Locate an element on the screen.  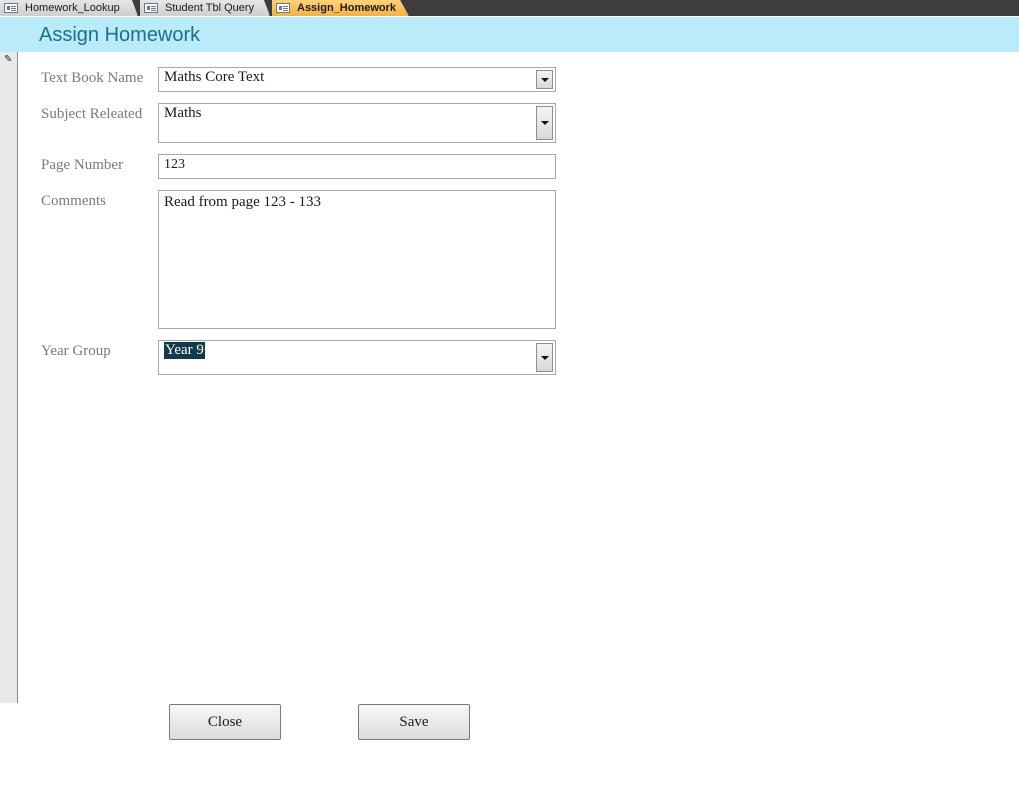
tab-label: Homework_Lookup is located at coordinates (72, 8).